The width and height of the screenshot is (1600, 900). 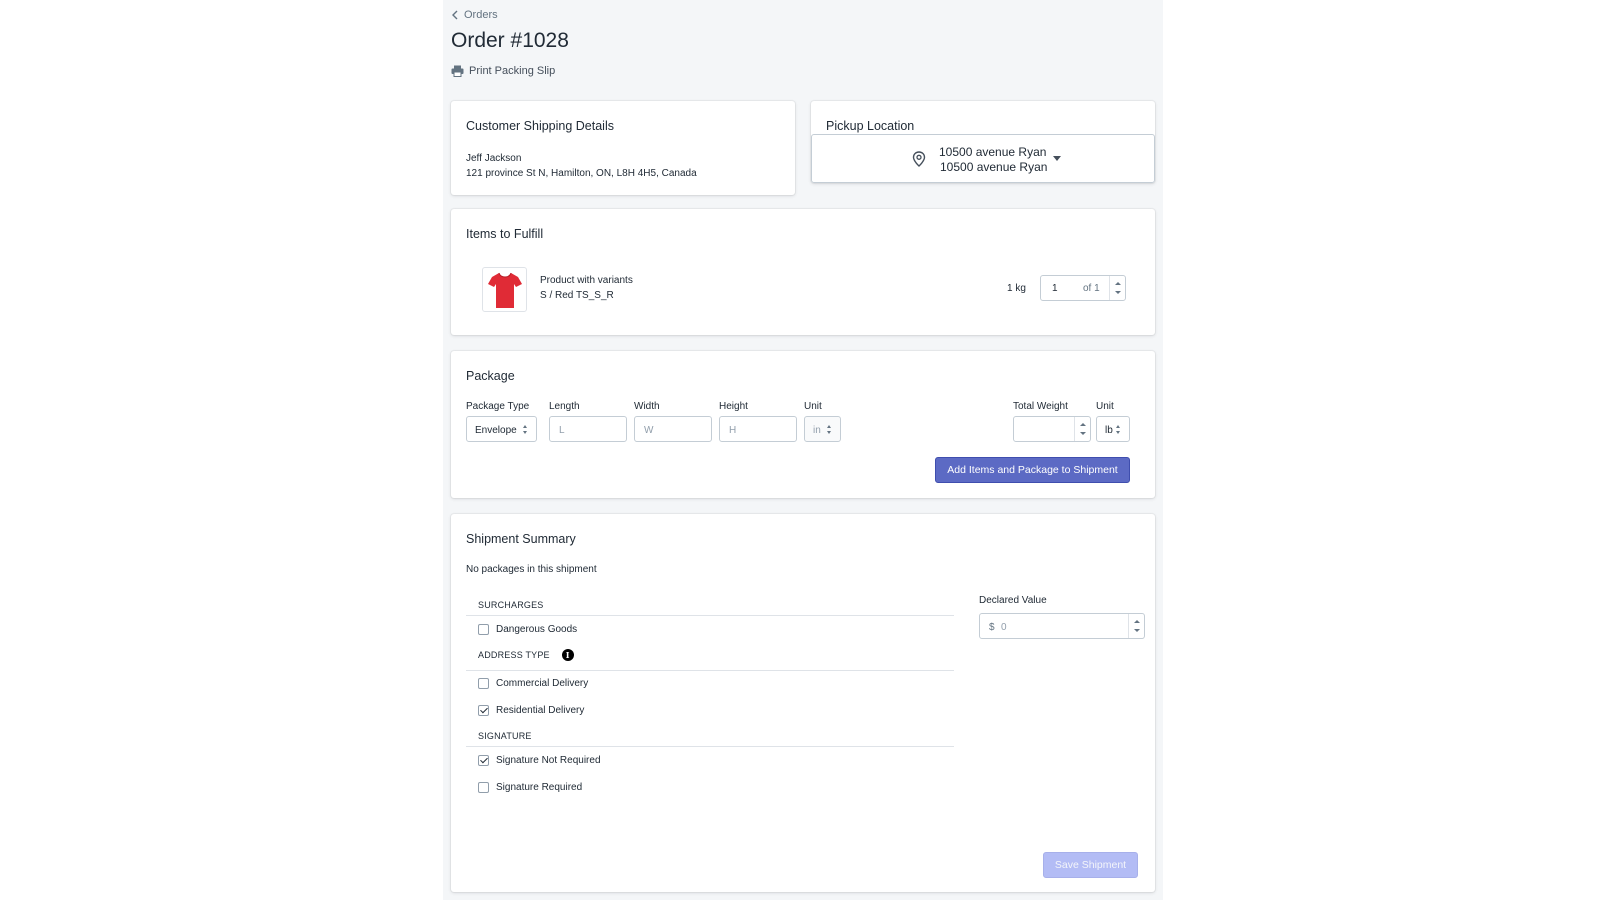 What do you see at coordinates (919, 159) in the screenshot?
I see `map-pin-icon` at bounding box center [919, 159].